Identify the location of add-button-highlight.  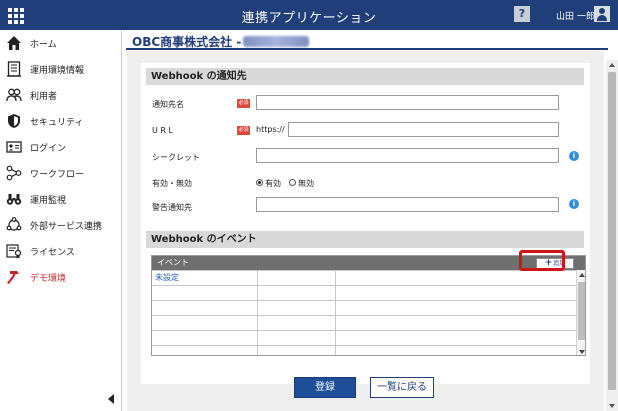
(542, 260).